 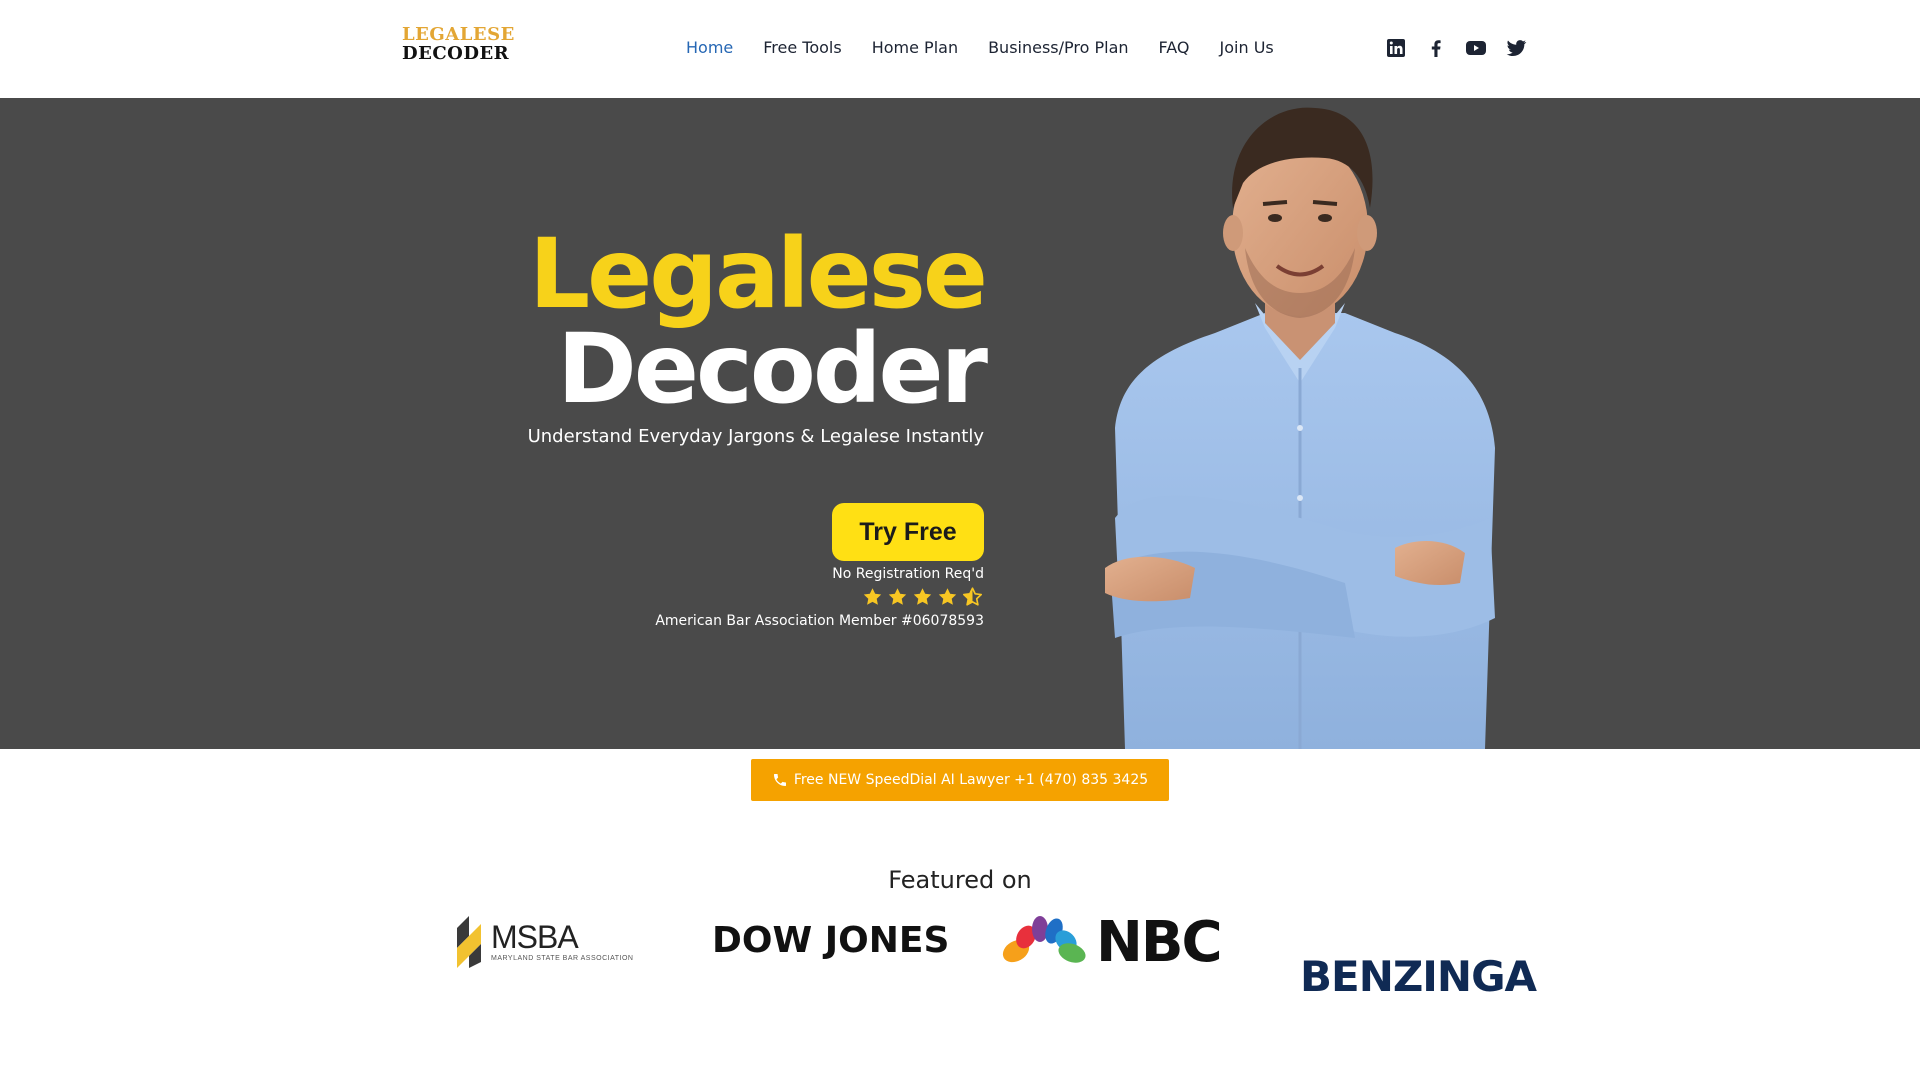 I want to click on try-free-button: Try Free, so click(x=908, y=532).